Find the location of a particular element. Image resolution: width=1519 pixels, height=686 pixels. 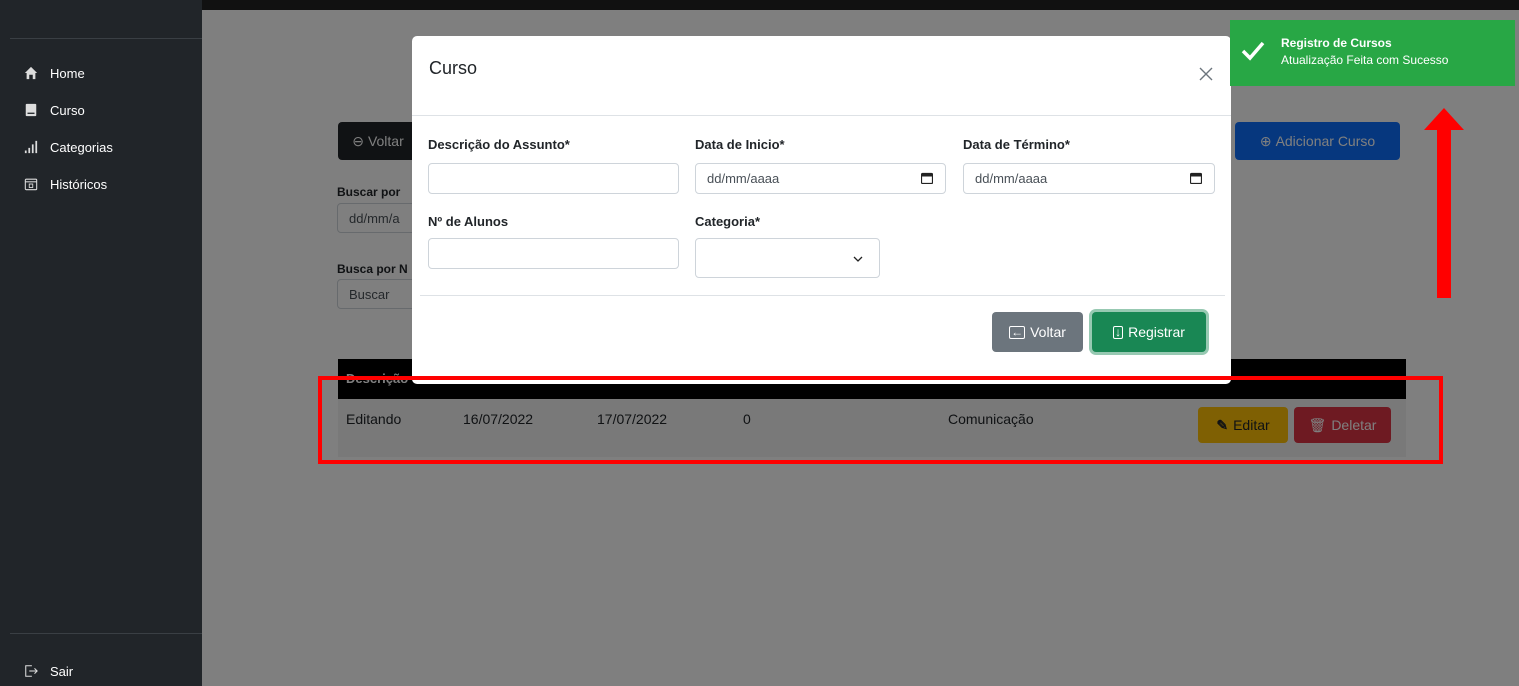

home-icon is located at coordinates (31, 73).